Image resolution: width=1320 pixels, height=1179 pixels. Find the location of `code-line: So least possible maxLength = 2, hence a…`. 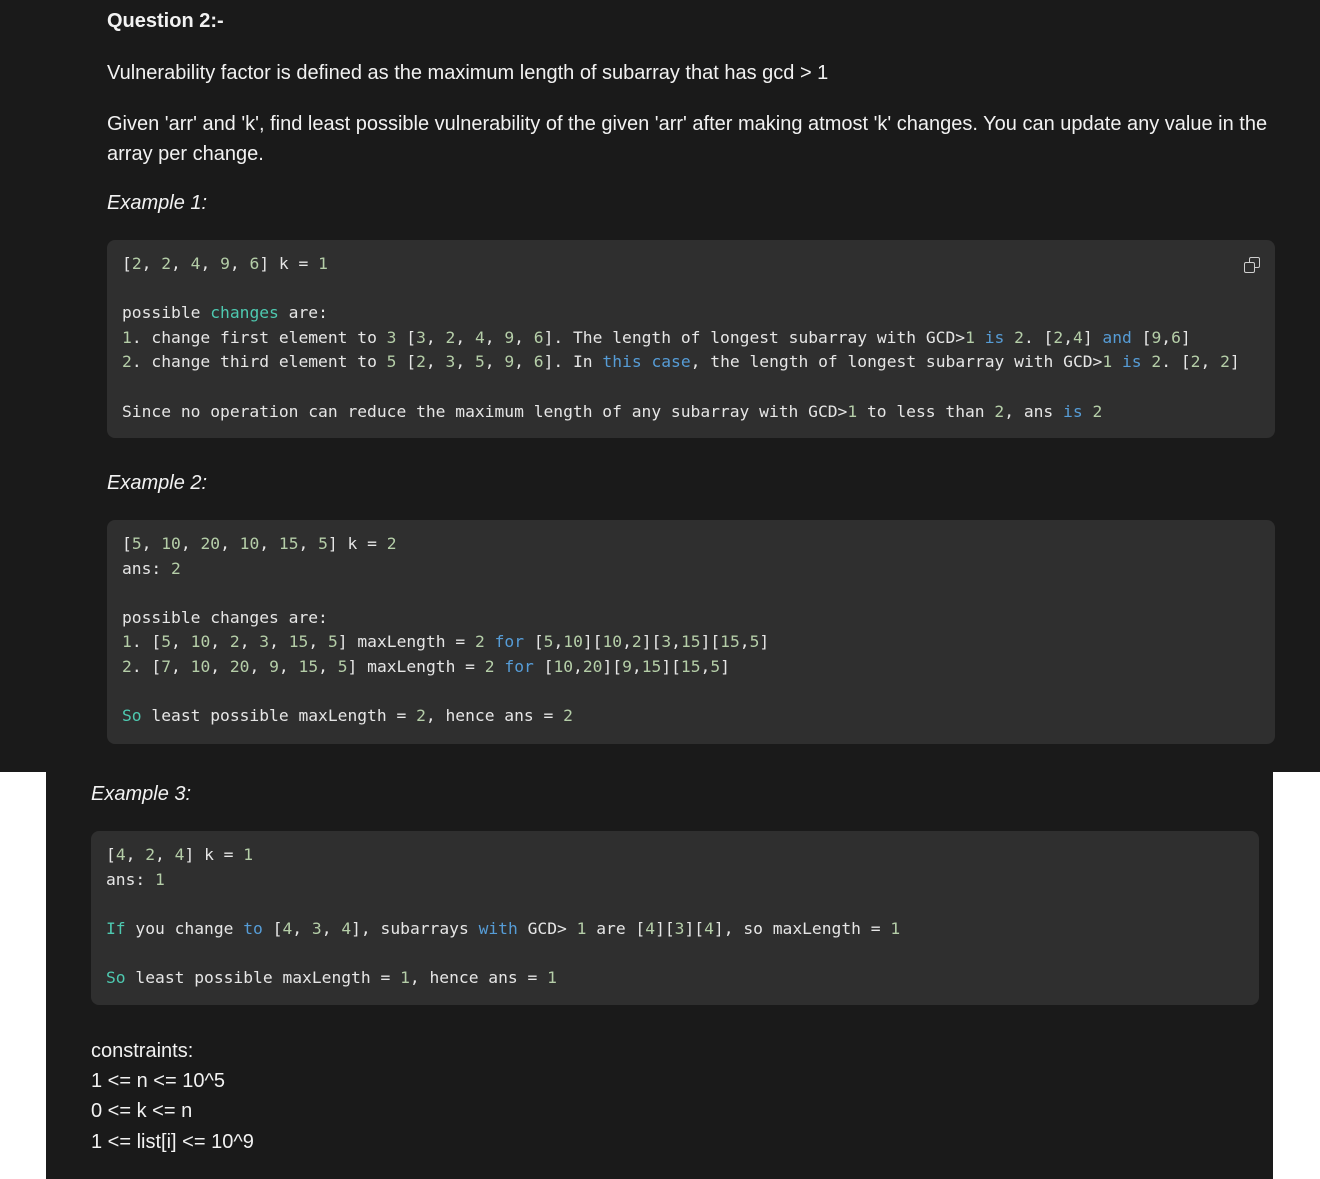

code-line: So least possible maxLength = 2, hence a… is located at coordinates (347, 716).